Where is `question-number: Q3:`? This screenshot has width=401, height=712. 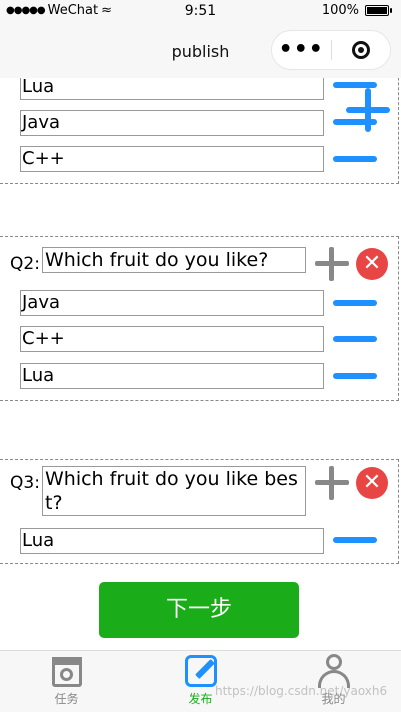
question-number: Q3: is located at coordinates (25, 483).